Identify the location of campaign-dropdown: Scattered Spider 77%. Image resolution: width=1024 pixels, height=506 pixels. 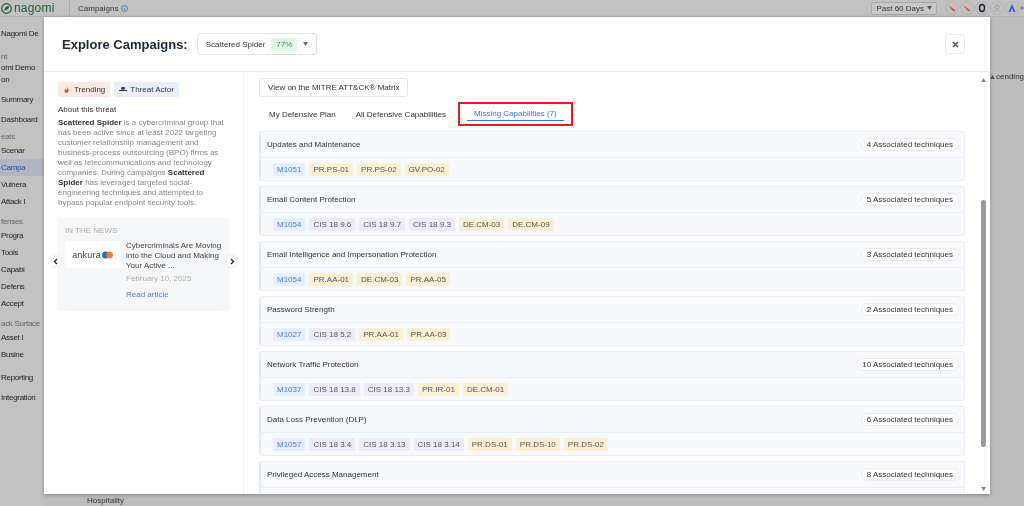
(257, 44).